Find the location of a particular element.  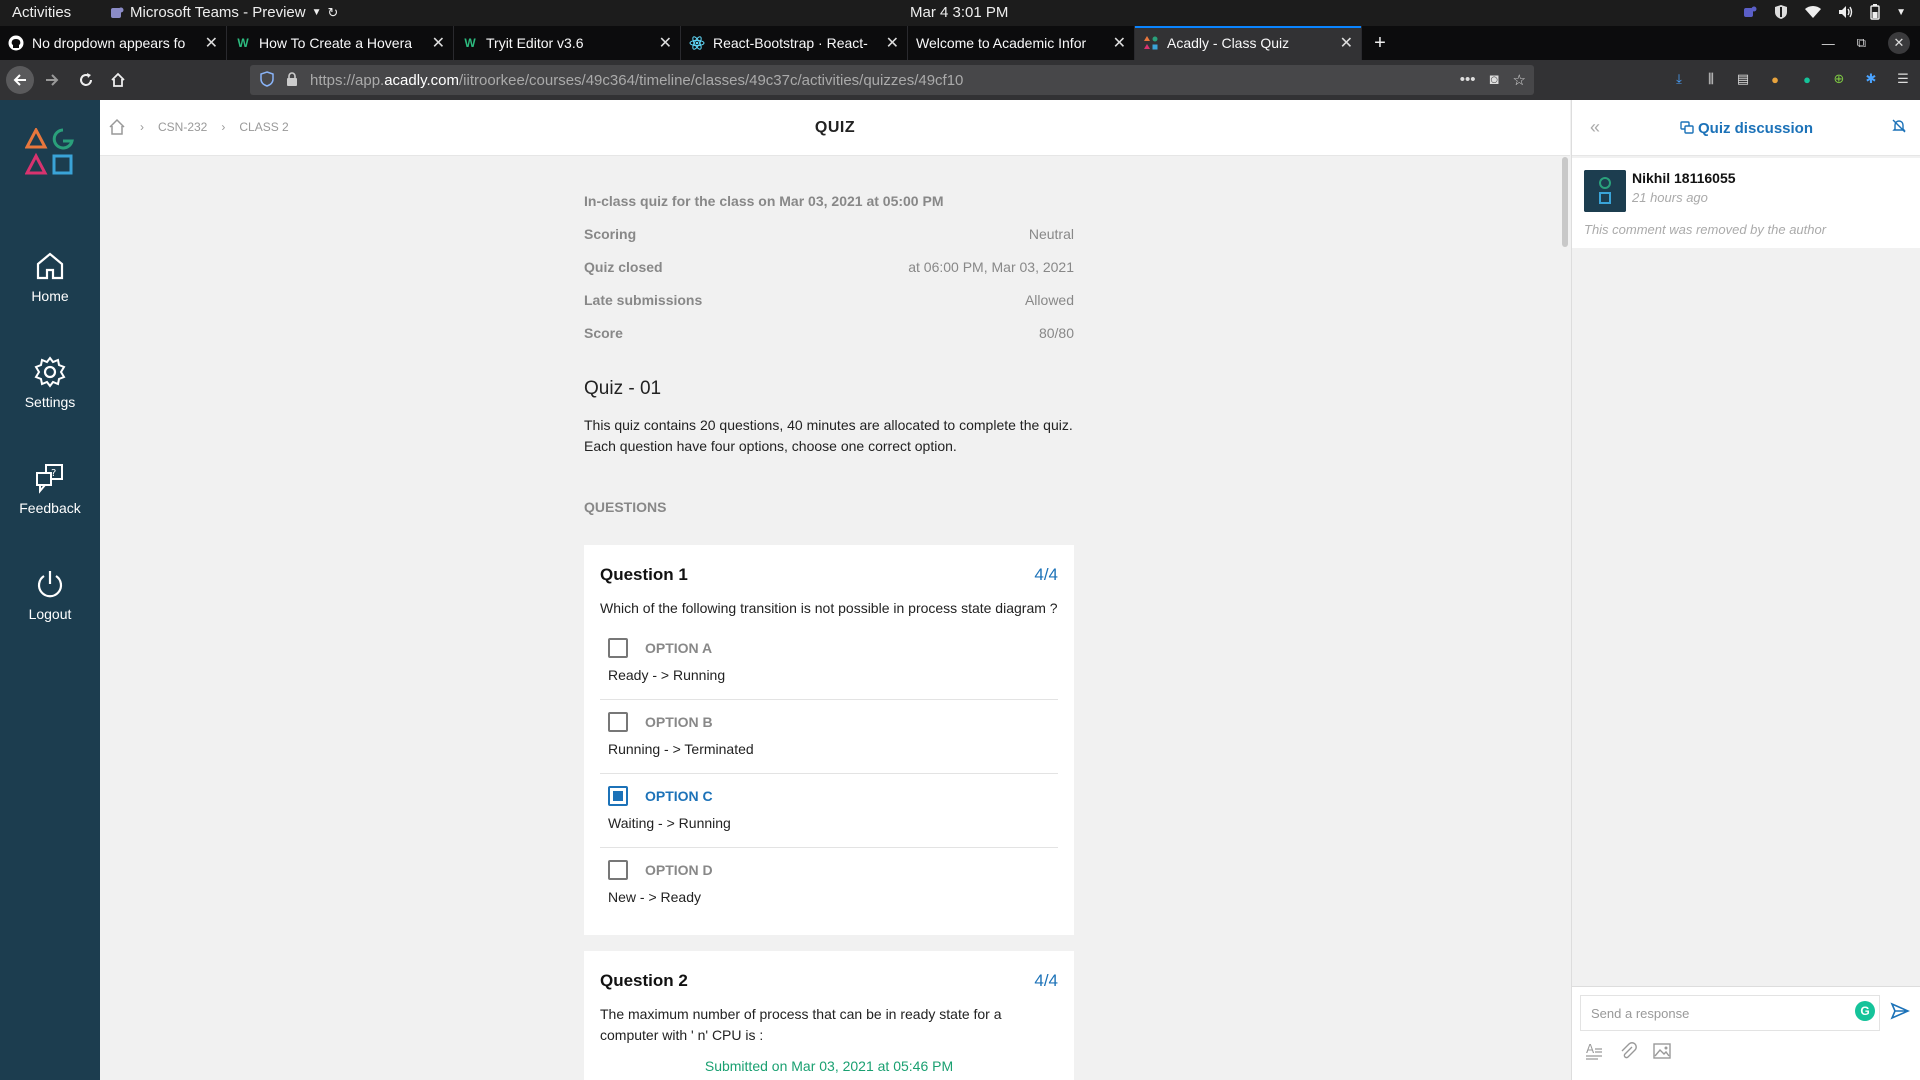

forward-button is located at coordinates (52, 80).